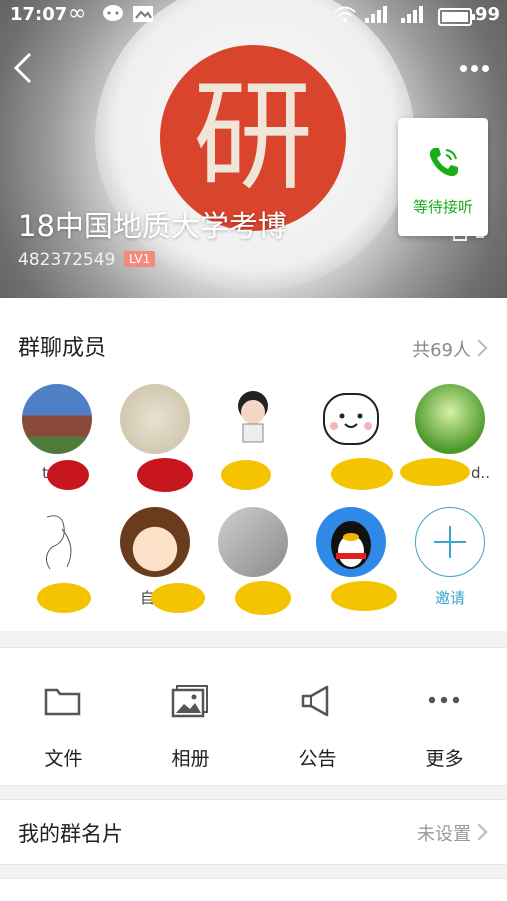 The width and height of the screenshot is (507, 901). Describe the element at coordinates (444, 701) in the screenshot. I see `more-dots-icon` at that location.